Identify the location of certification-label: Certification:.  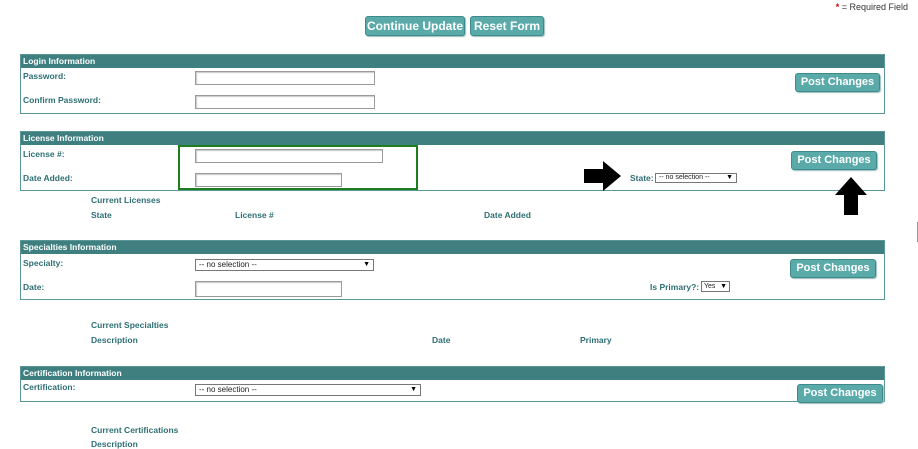
(49, 387).